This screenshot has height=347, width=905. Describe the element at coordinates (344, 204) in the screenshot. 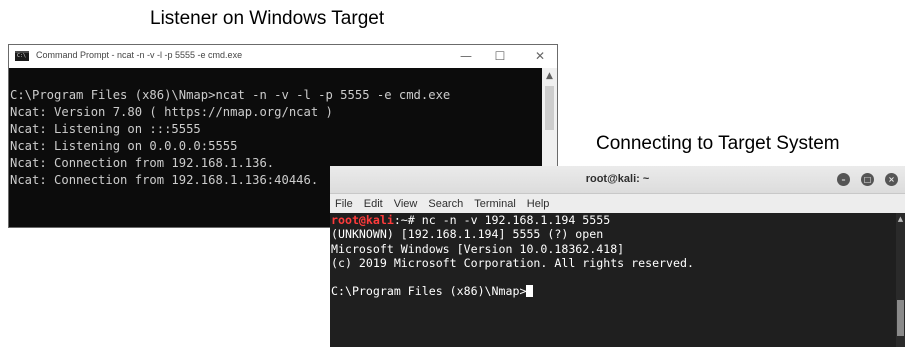

I see `menu-file: File` at that location.